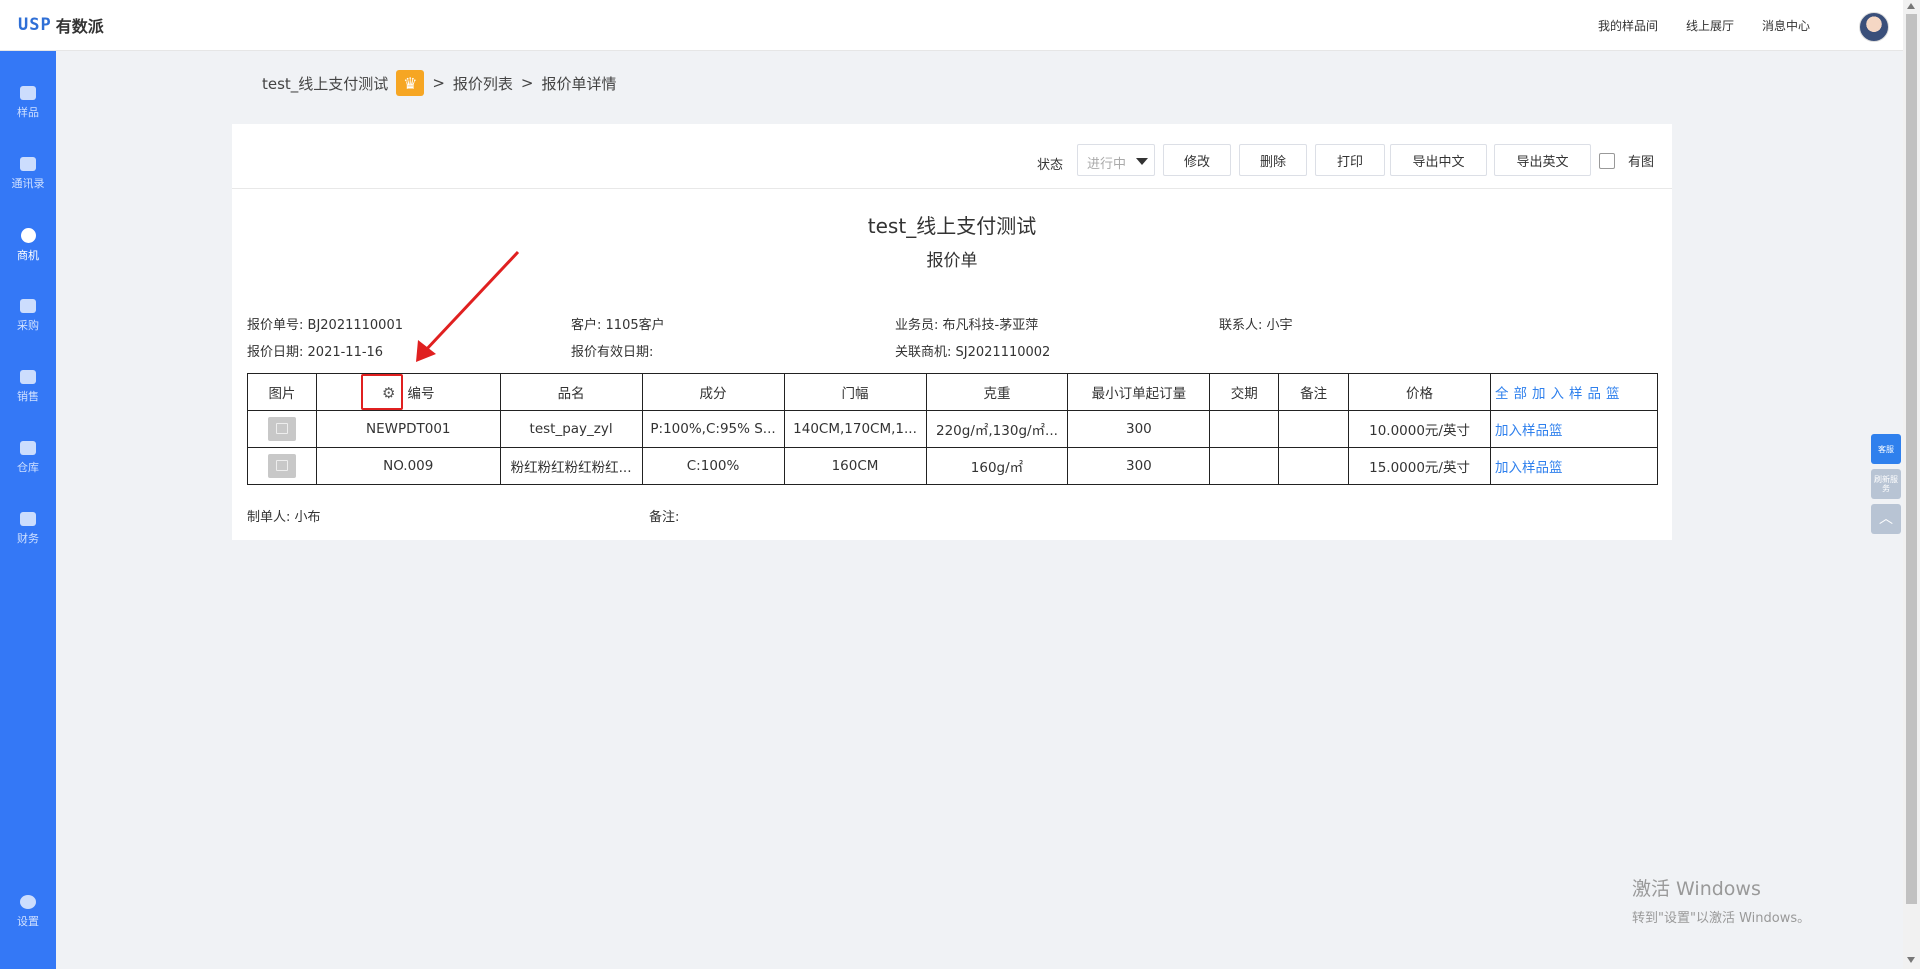  I want to click on row-weight: 160g/㎡, so click(997, 466).